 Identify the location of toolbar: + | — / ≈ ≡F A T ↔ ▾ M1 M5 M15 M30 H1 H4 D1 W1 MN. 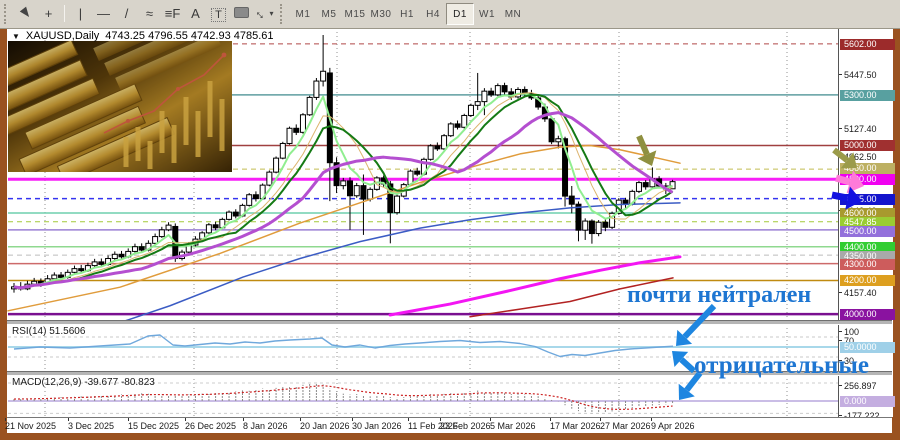
(450, 14).